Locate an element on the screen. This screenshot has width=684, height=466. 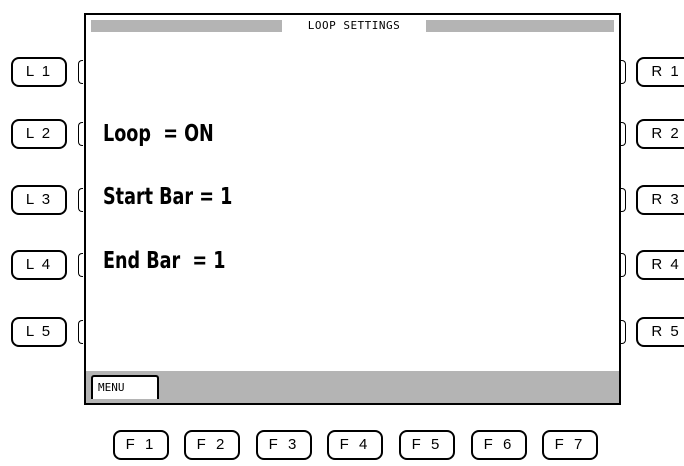
l4-bracket is located at coordinates (80, 265).